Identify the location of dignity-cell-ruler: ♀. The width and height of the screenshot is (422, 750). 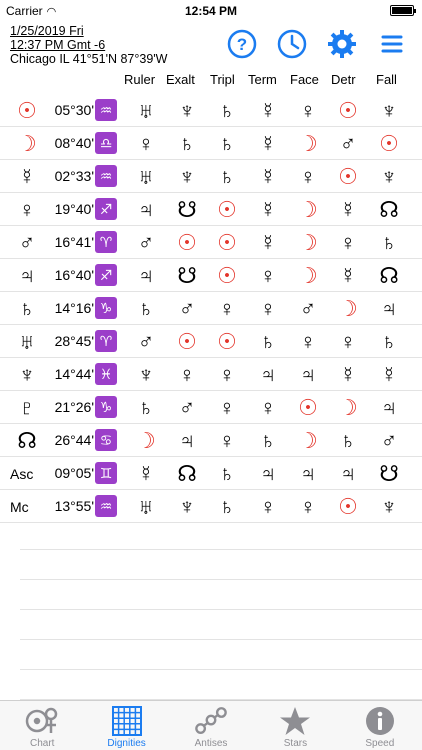
(146, 143).